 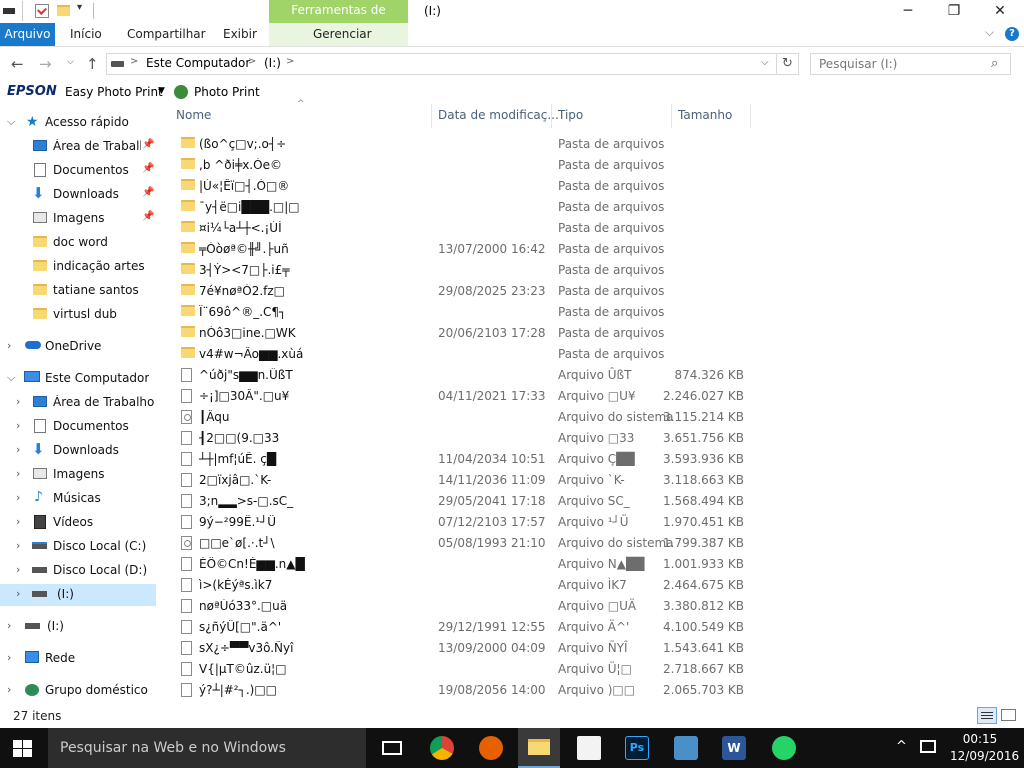 What do you see at coordinates (589, 748) in the screenshot?
I see `store-icon` at bounding box center [589, 748].